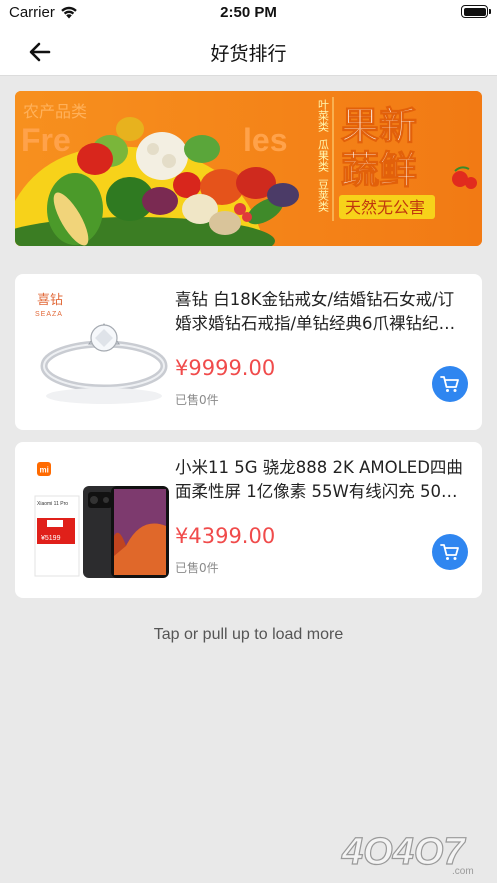 This screenshot has height=883, width=497. What do you see at coordinates (51, 538) in the screenshot?
I see `box-price: ¥5199` at bounding box center [51, 538].